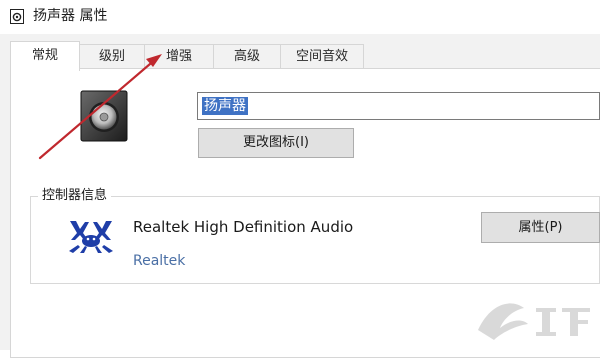 The height and width of the screenshot is (358, 600). Describe the element at coordinates (534, 321) in the screenshot. I see `watermark-logo-icon` at that location.